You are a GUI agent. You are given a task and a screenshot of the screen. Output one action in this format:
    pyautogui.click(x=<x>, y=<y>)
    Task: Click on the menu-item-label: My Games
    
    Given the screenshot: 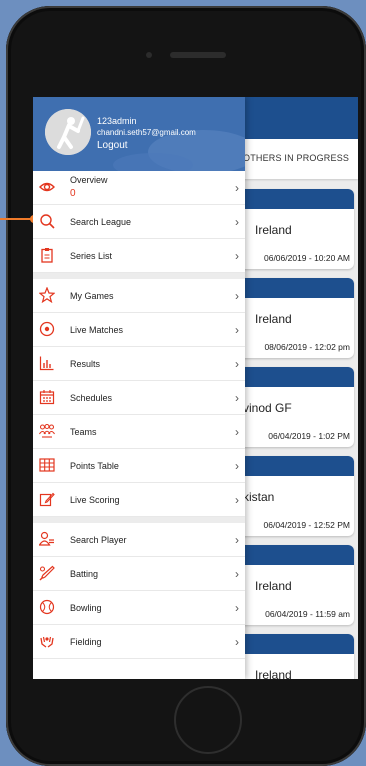 What is the action you would take?
    pyautogui.click(x=92, y=296)
    